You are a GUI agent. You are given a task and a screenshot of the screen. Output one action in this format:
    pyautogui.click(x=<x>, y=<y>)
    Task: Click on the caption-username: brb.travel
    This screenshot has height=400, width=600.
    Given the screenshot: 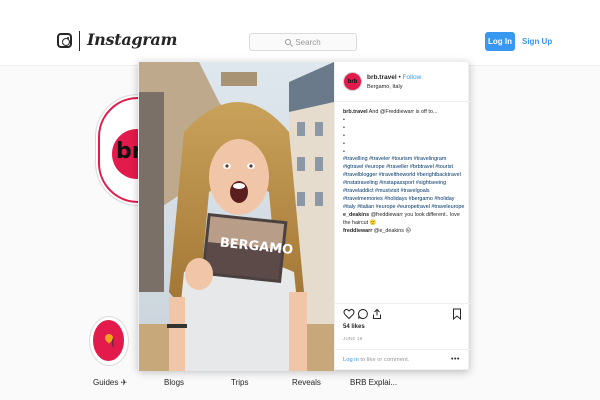 What is the action you would take?
    pyautogui.click(x=355, y=112)
    